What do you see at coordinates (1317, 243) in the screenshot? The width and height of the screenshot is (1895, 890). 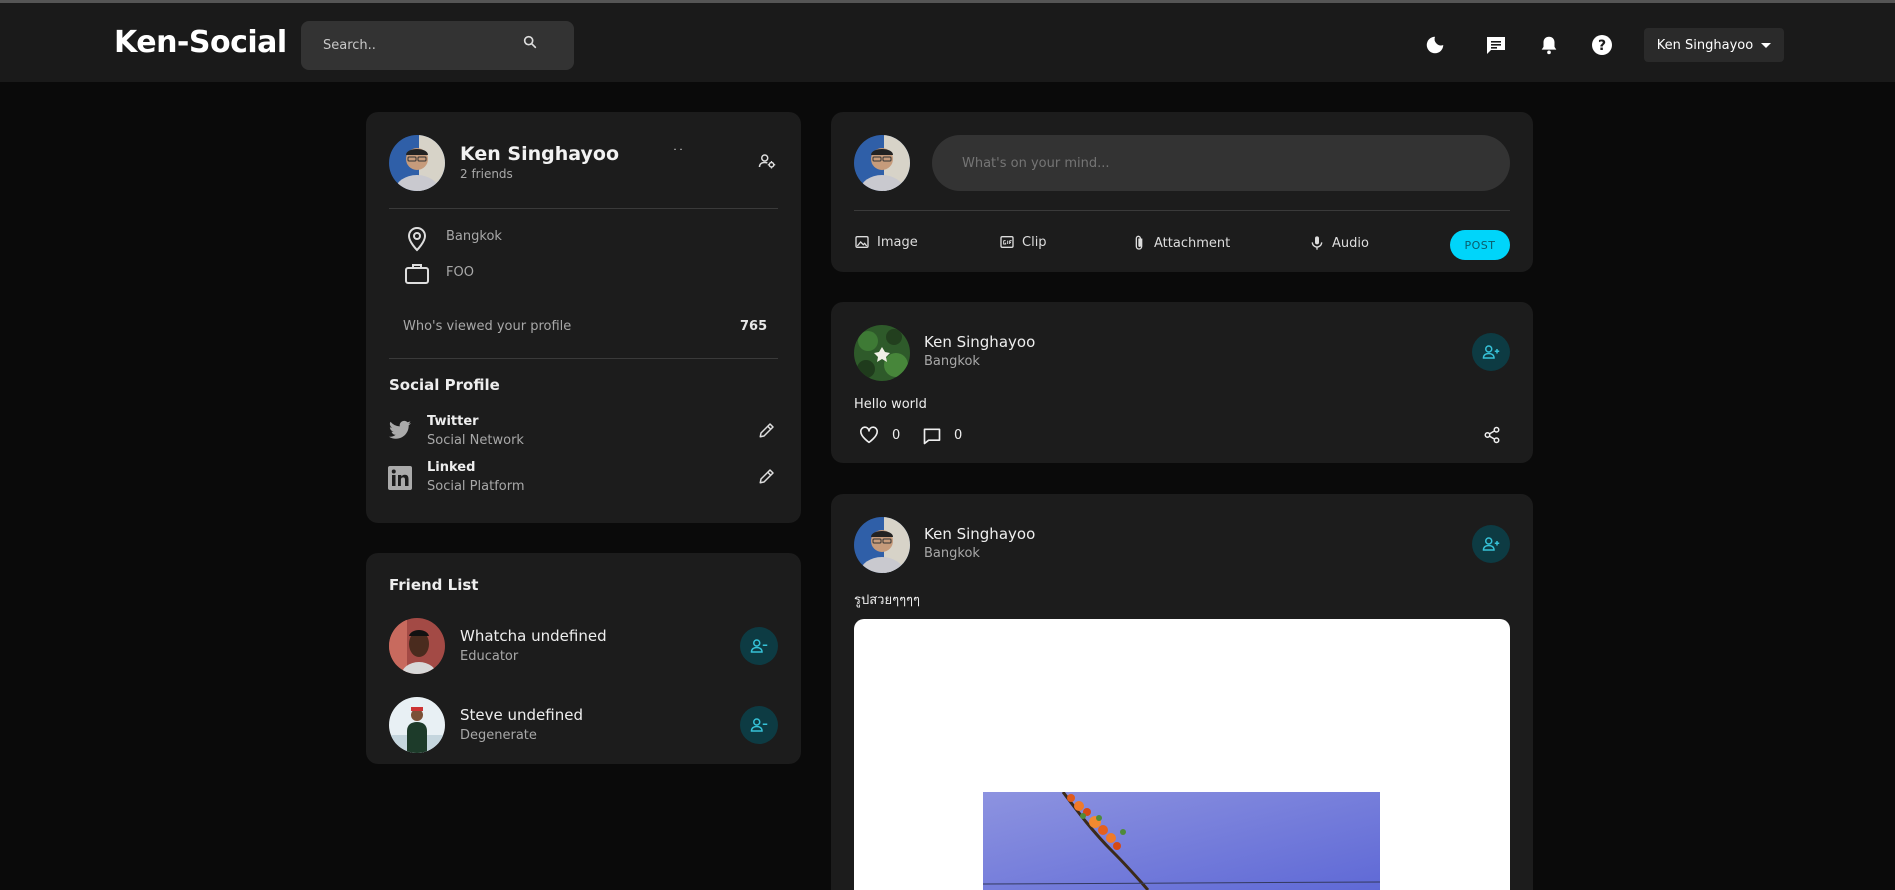 I see `microphone-icon` at bounding box center [1317, 243].